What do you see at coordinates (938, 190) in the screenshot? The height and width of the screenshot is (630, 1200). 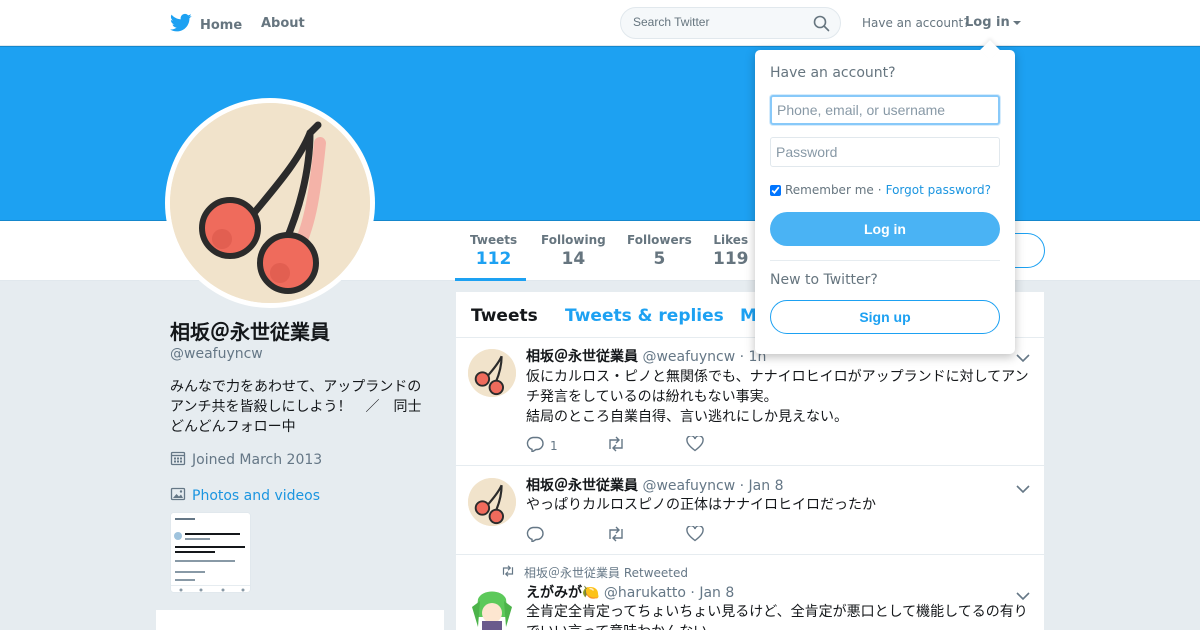 I see `forgot-password-link: Forgot password?` at bounding box center [938, 190].